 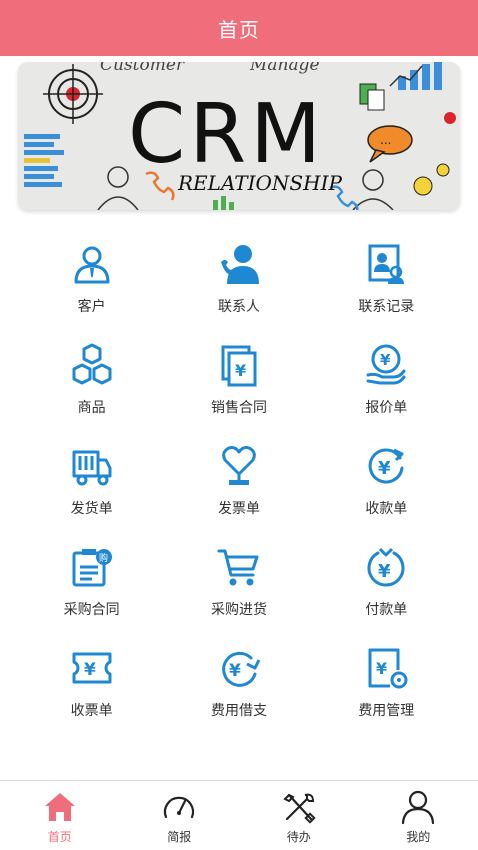 I want to click on sales-contract-icon: ¥, so click(x=239, y=366).